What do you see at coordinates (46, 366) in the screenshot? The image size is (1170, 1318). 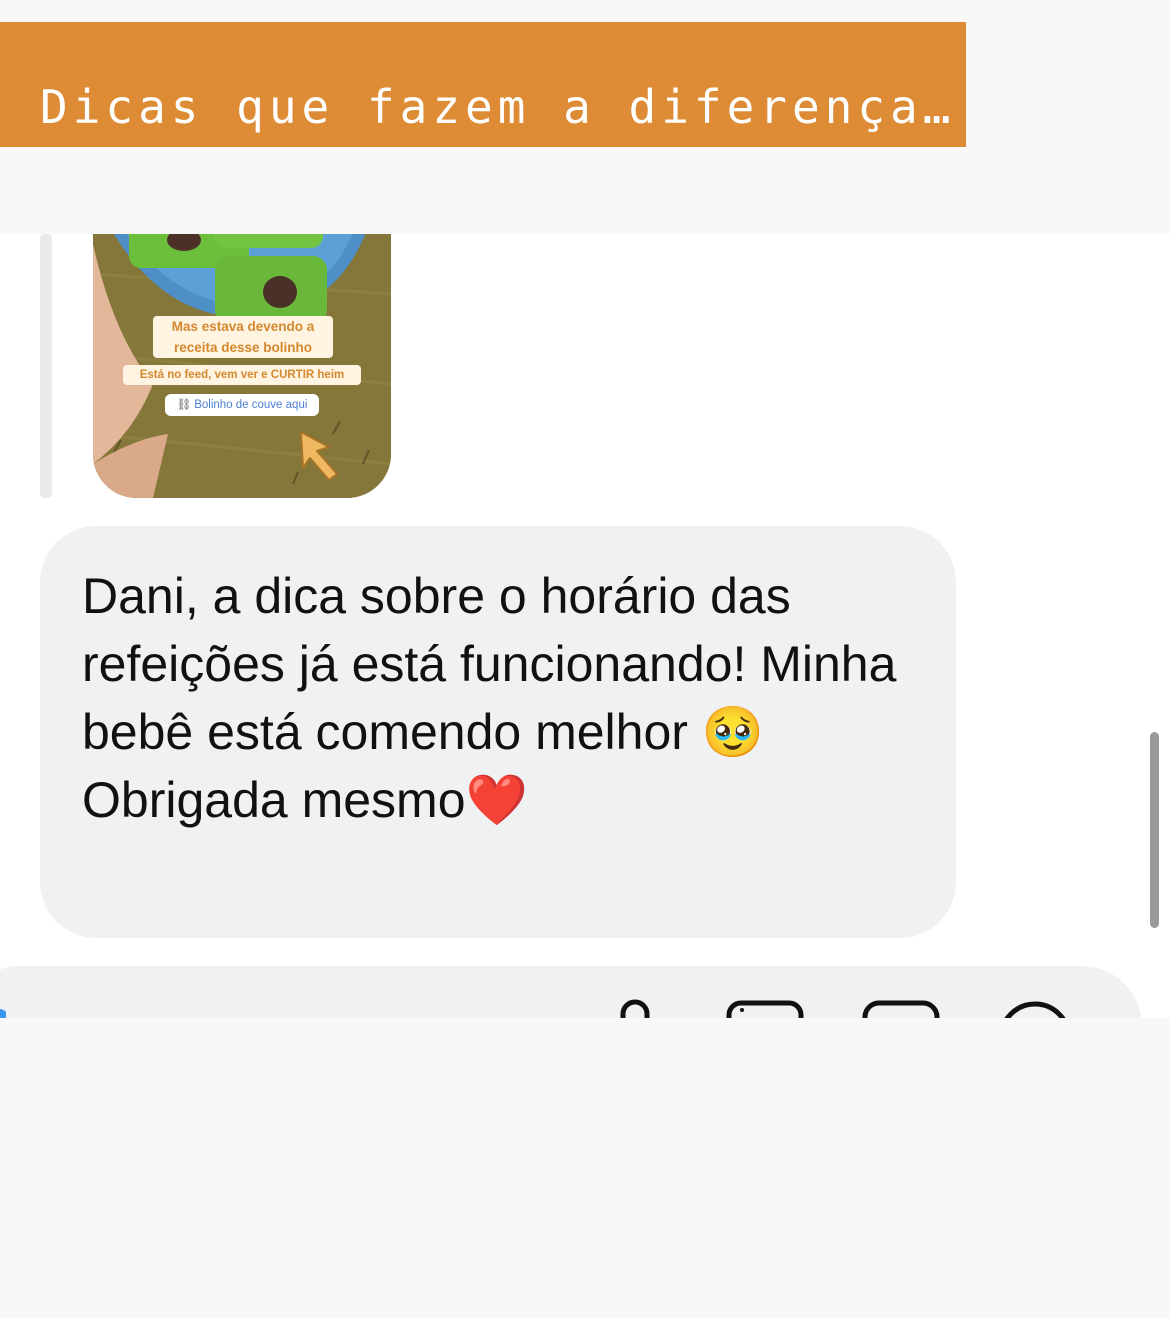 I see `reply-indicator-bar` at bounding box center [46, 366].